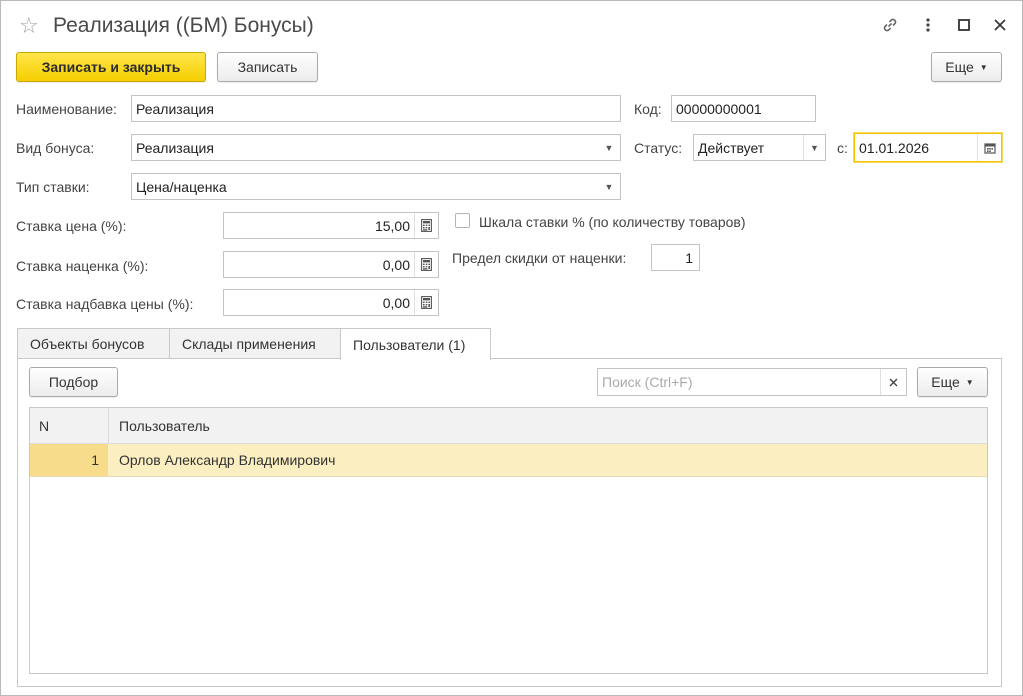  What do you see at coordinates (508, 460) in the screenshot?
I see `table-row: 1 Орлов Александр Владимирович` at bounding box center [508, 460].